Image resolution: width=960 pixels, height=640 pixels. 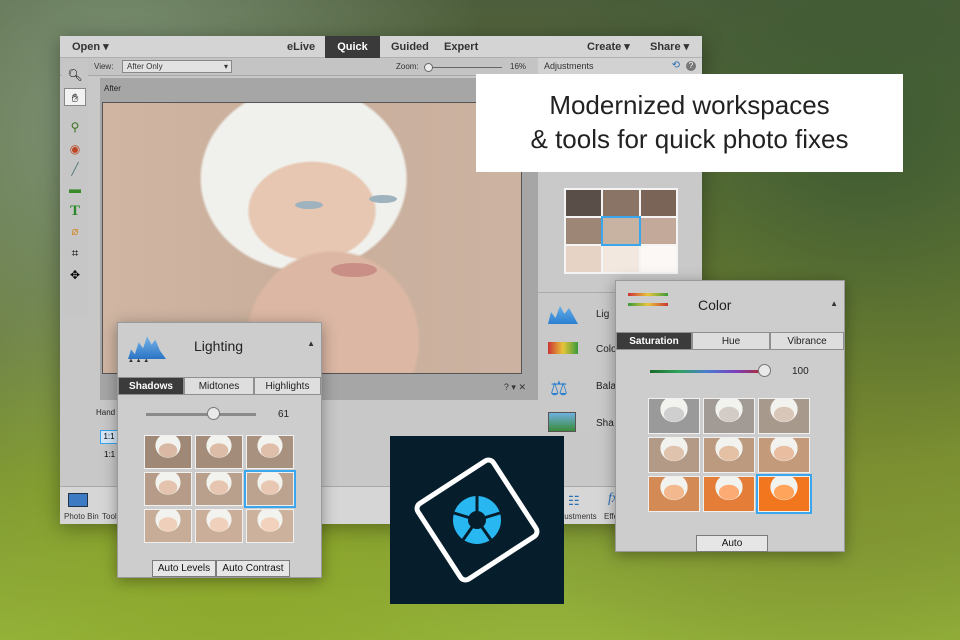 I want to click on one-to-one-button-2: 1:1, so click(x=109, y=454).